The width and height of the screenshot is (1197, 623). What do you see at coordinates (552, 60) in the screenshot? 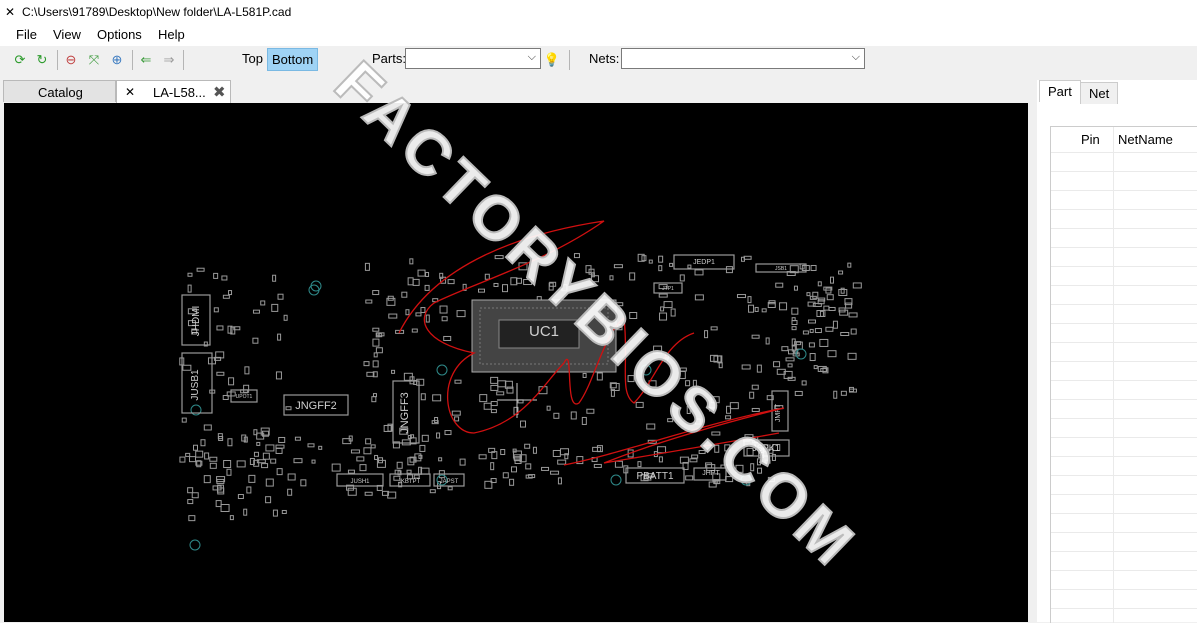
I see `lightbulb-icon: 💡` at bounding box center [552, 60].